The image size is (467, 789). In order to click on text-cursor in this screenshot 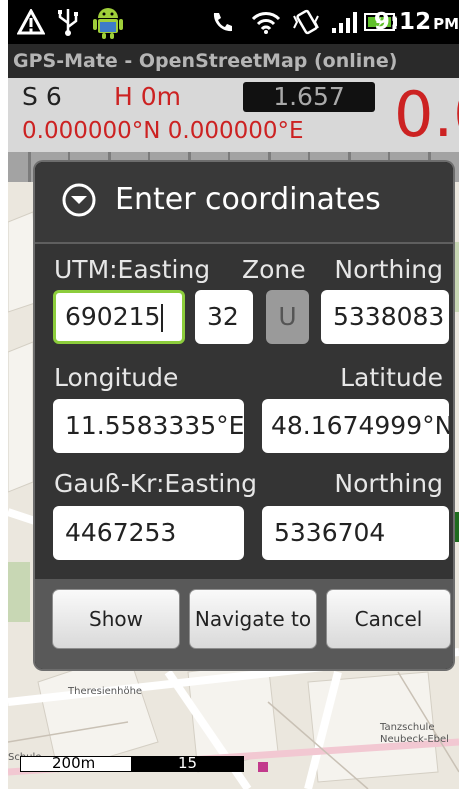, I will do `click(162, 318)`.